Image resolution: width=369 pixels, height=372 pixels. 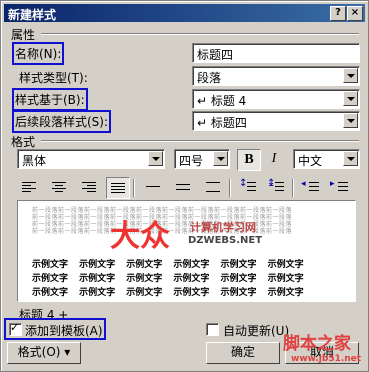 I want to click on justify-icon, so click(x=118, y=188).